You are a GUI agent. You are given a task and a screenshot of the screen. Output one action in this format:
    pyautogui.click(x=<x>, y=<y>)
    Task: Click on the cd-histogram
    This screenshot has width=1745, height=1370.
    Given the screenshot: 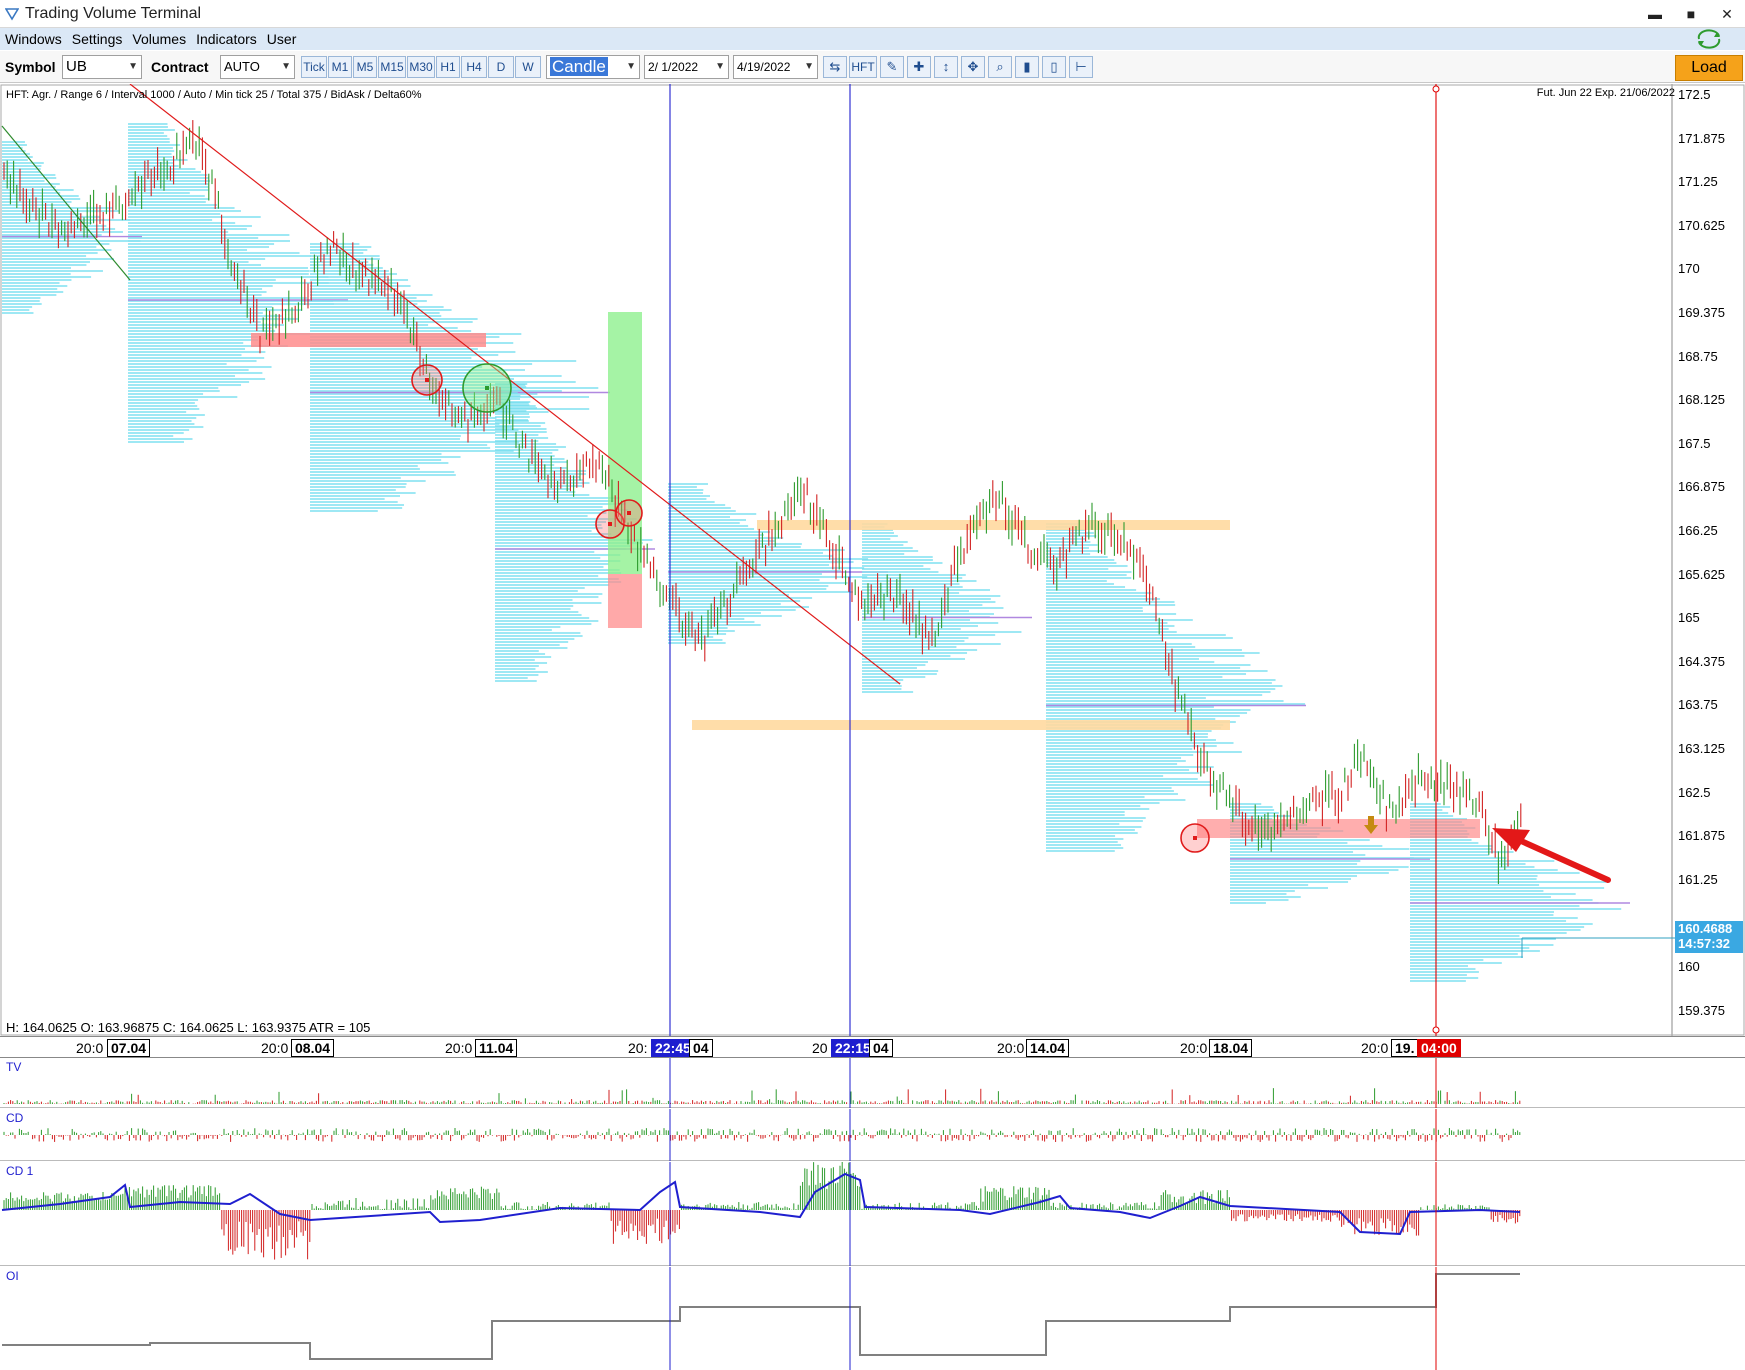 What is the action you would take?
    pyautogui.click(x=762, y=1135)
    